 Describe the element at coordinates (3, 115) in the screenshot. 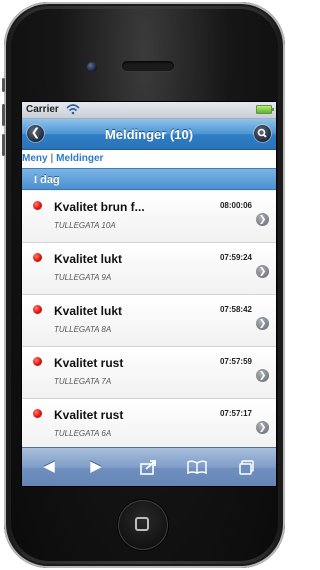

I see `volume-up-button` at that location.